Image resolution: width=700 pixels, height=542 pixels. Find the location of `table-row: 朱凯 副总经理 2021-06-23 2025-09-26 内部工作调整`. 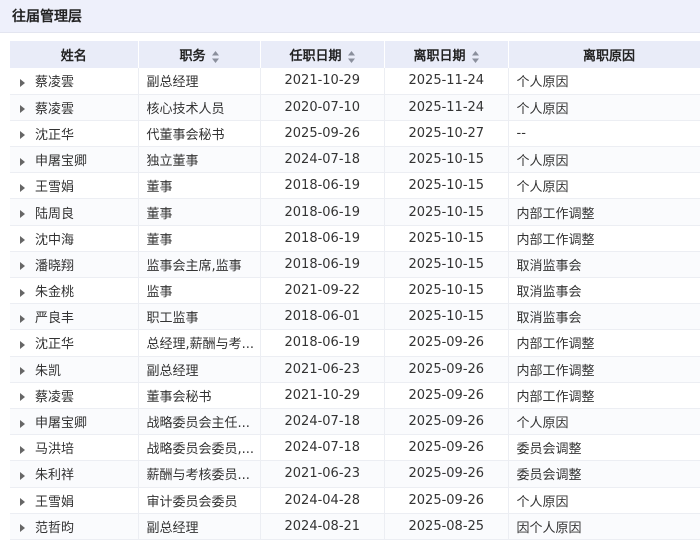

table-row: 朱凯 副总经理 2021-06-23 2025-09-26 内部工作调整 is located at coordinates (355, 369).